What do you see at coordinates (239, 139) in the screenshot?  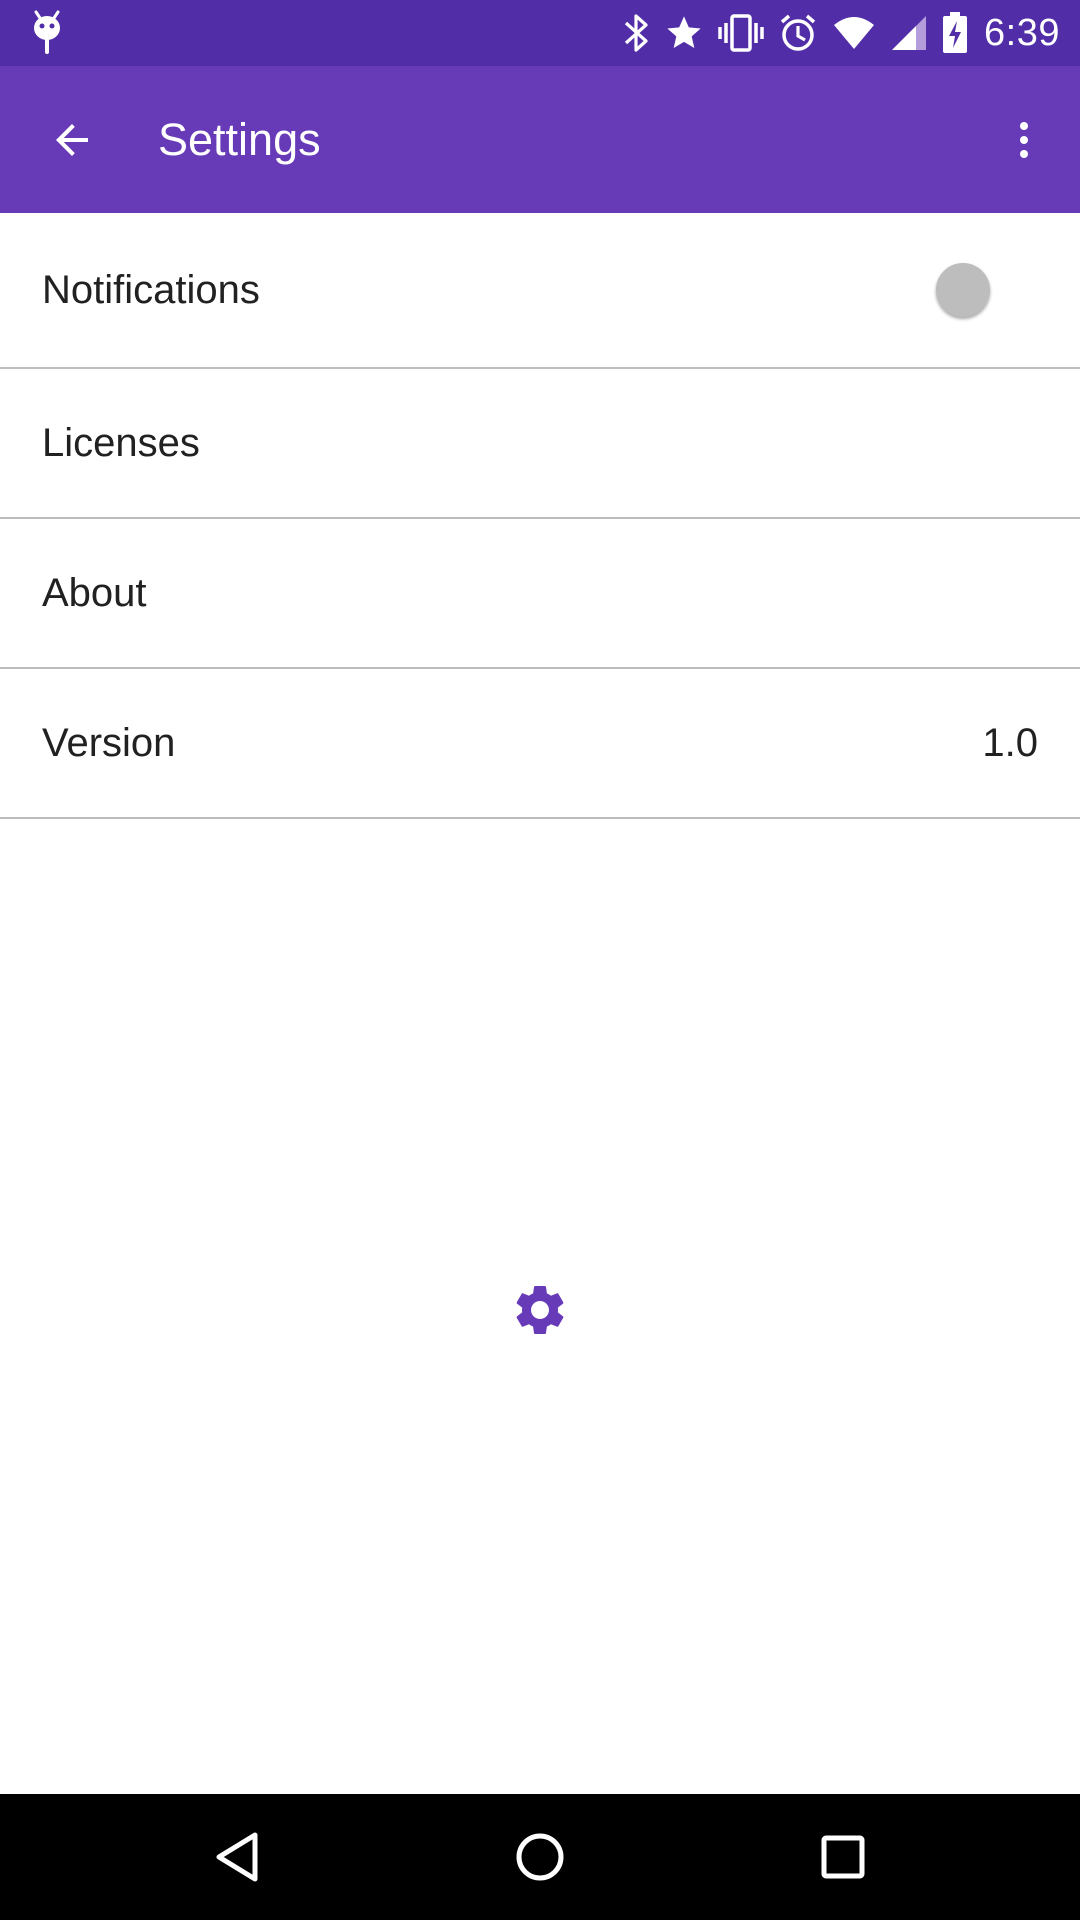 I see `page-title: Settings` at bounding box center [239, 139].